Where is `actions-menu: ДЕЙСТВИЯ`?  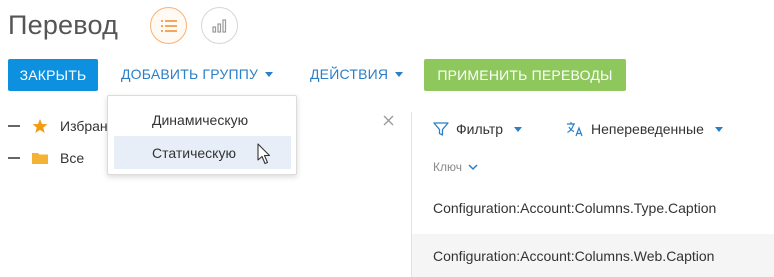
actions-menu: ДЕЙСТВИЯ is located at coordinates (357, 74).